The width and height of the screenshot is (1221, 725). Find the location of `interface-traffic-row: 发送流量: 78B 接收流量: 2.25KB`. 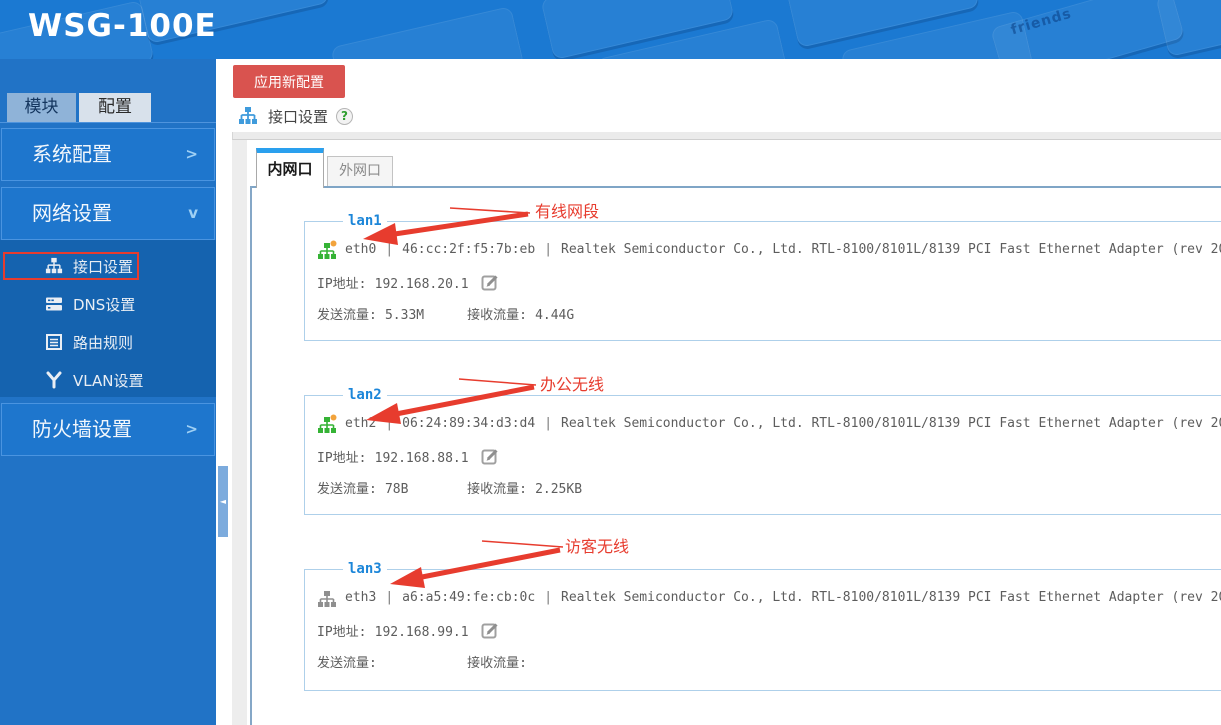

interface-traffic-row: 发送流量: 78B 接收流量: 2.25KB is located at coordinates (769, 490).